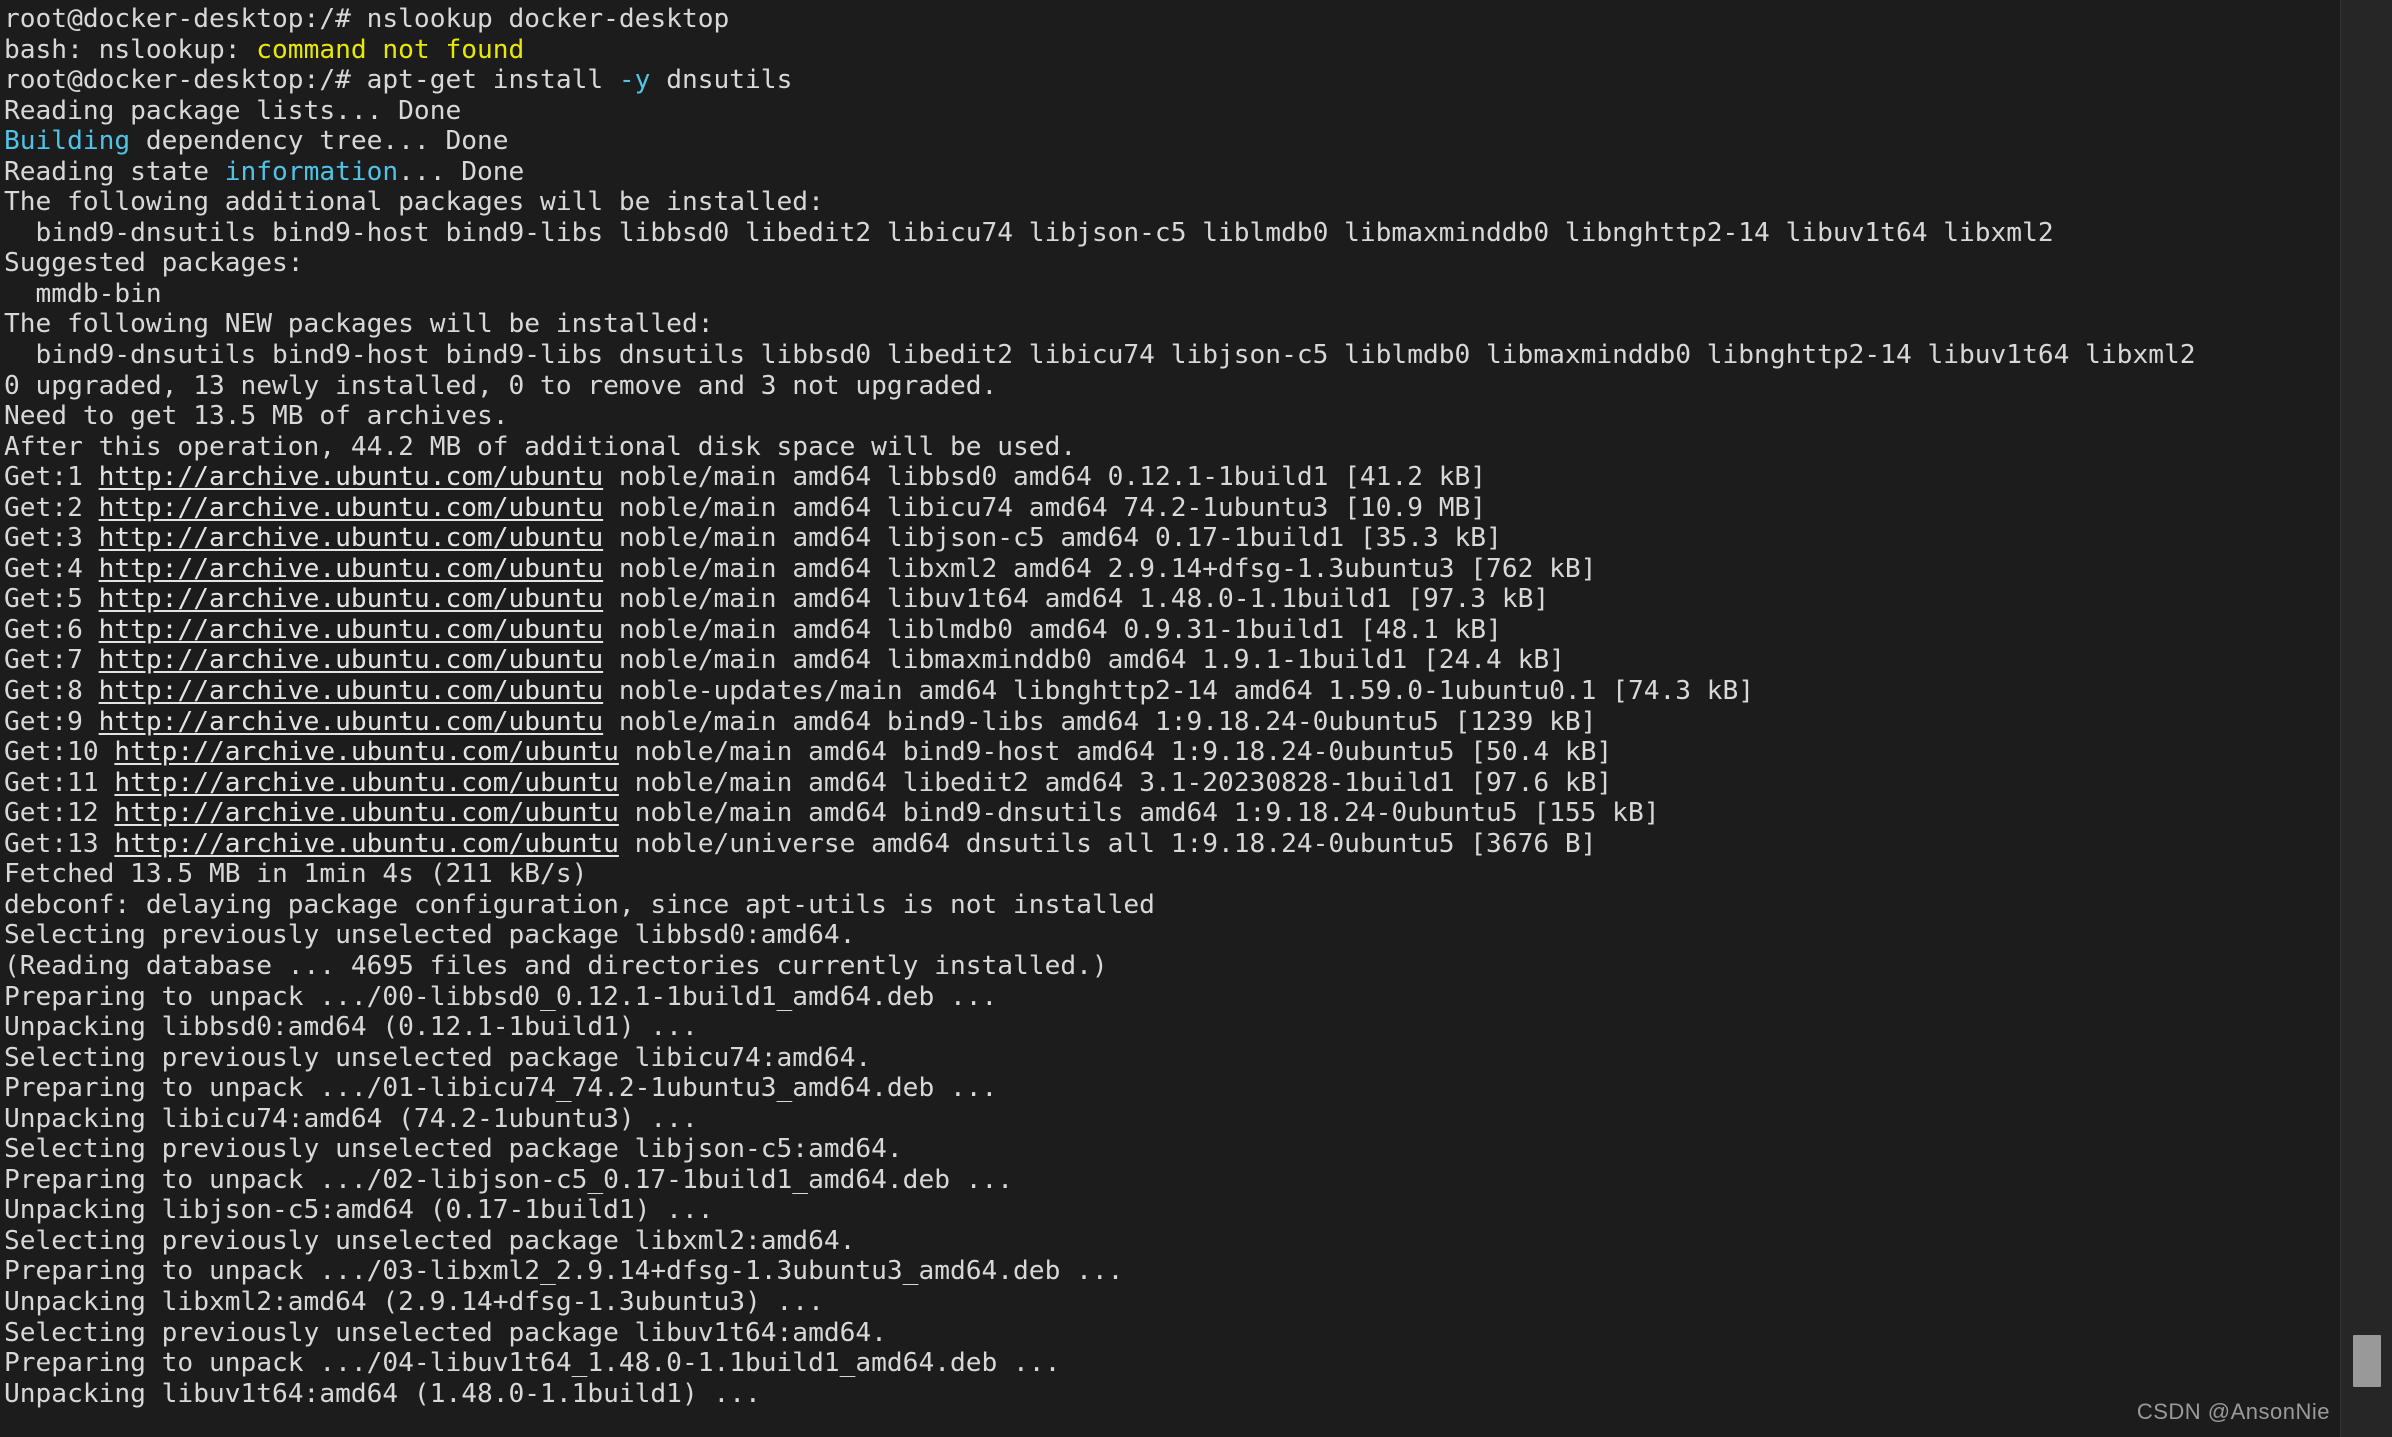  I want to click on terminal-text: bash: nslookup:, so click(130, 49).